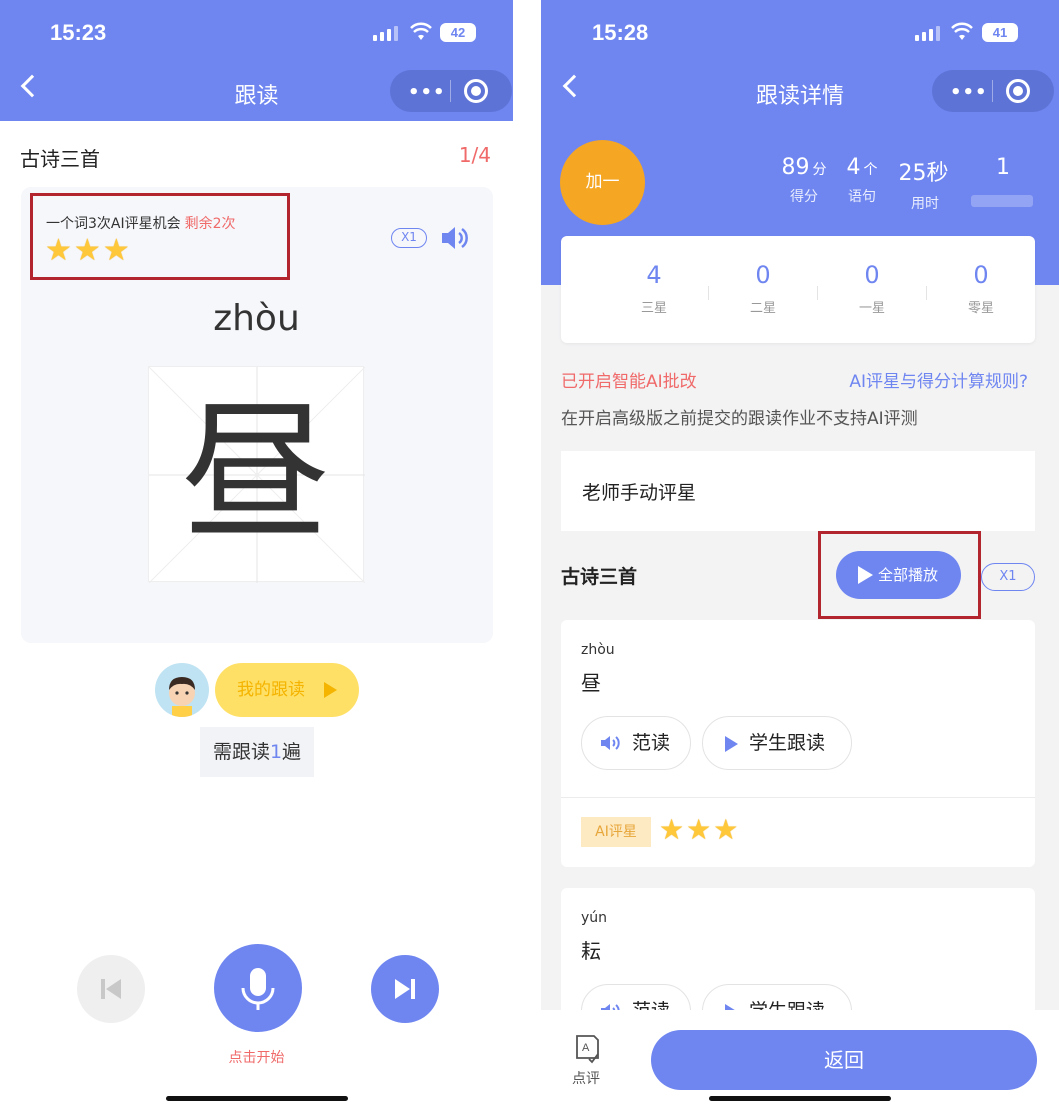  I want to click on word-pinyin: zhòu, so click(598, 650).